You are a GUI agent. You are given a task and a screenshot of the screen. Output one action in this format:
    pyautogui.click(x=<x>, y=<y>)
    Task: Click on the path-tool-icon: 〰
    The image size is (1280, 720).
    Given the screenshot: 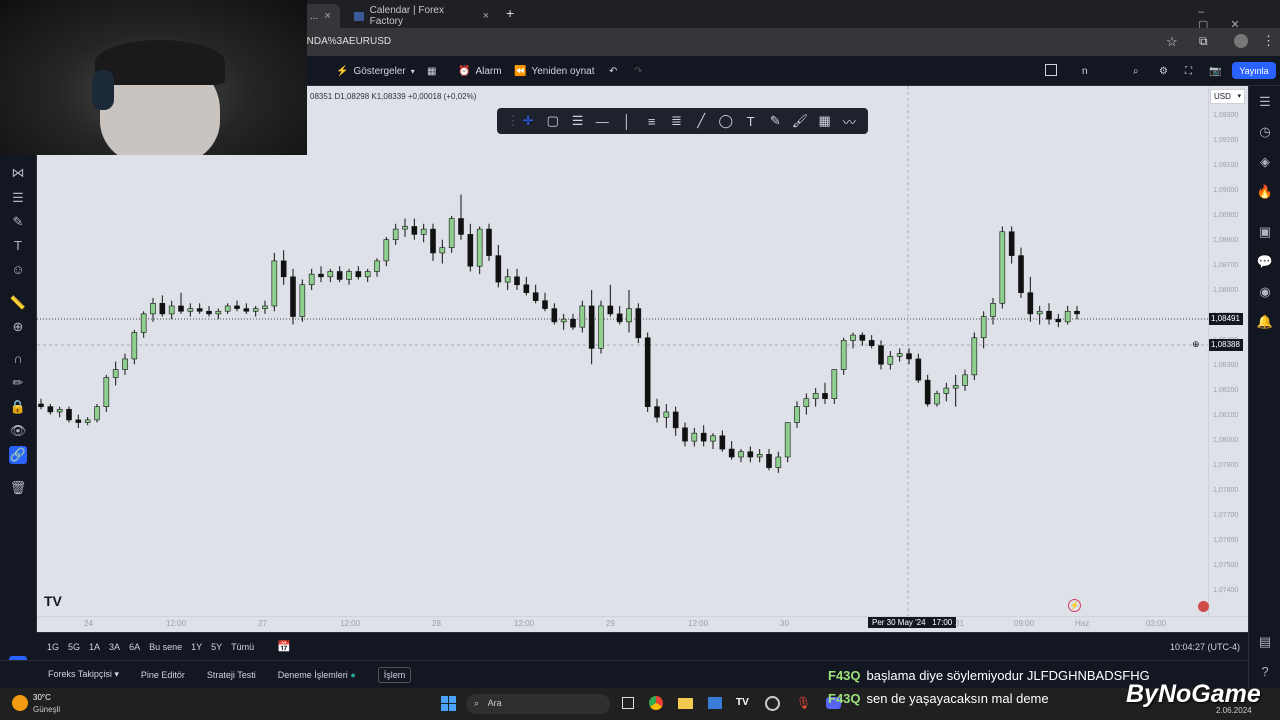 What is the action you would take?
    pyautogui.click(x=849, y=121)
    